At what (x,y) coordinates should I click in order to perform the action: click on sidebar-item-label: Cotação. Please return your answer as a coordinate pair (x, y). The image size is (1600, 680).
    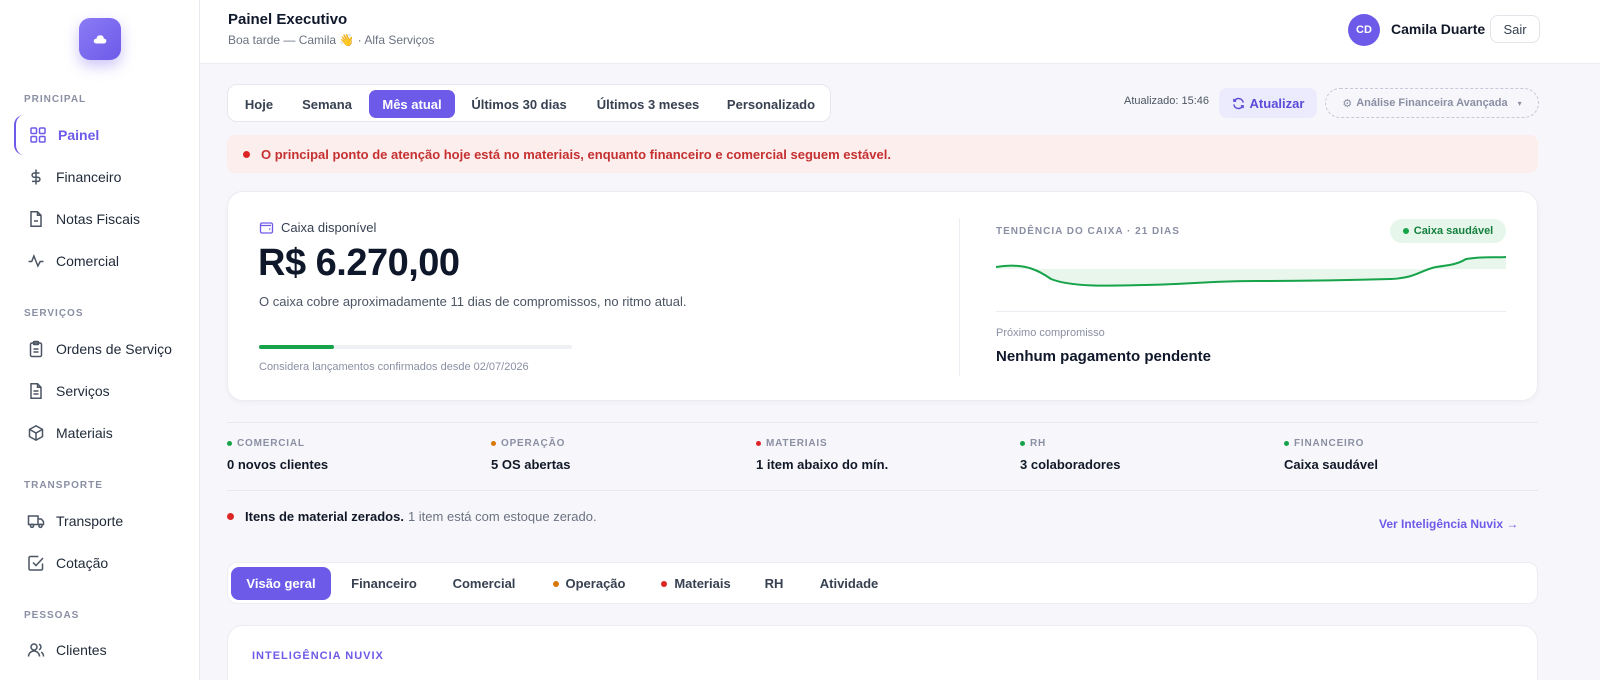
    Looking at the image, I should click on (82, 563).